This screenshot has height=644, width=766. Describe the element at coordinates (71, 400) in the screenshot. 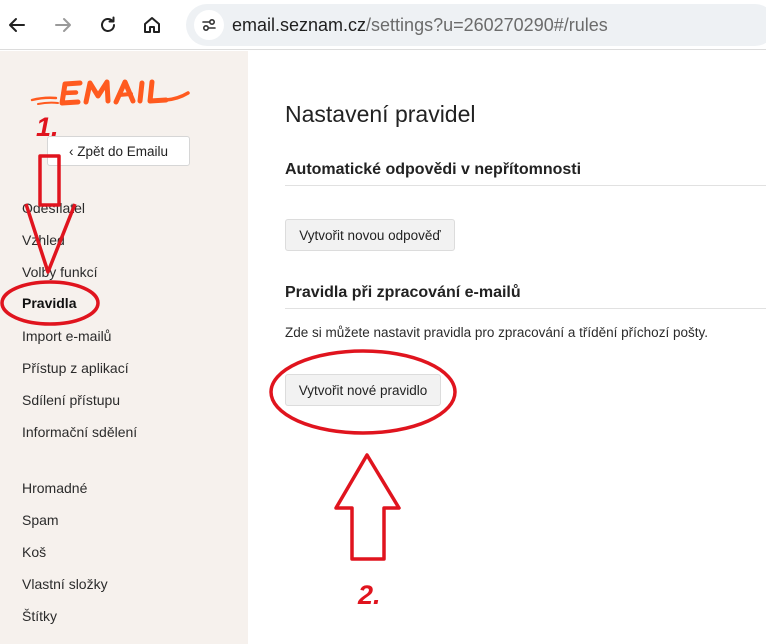

I see `sidebar-item-sdileni-pristupu: Sdílení přístupu` at that location.